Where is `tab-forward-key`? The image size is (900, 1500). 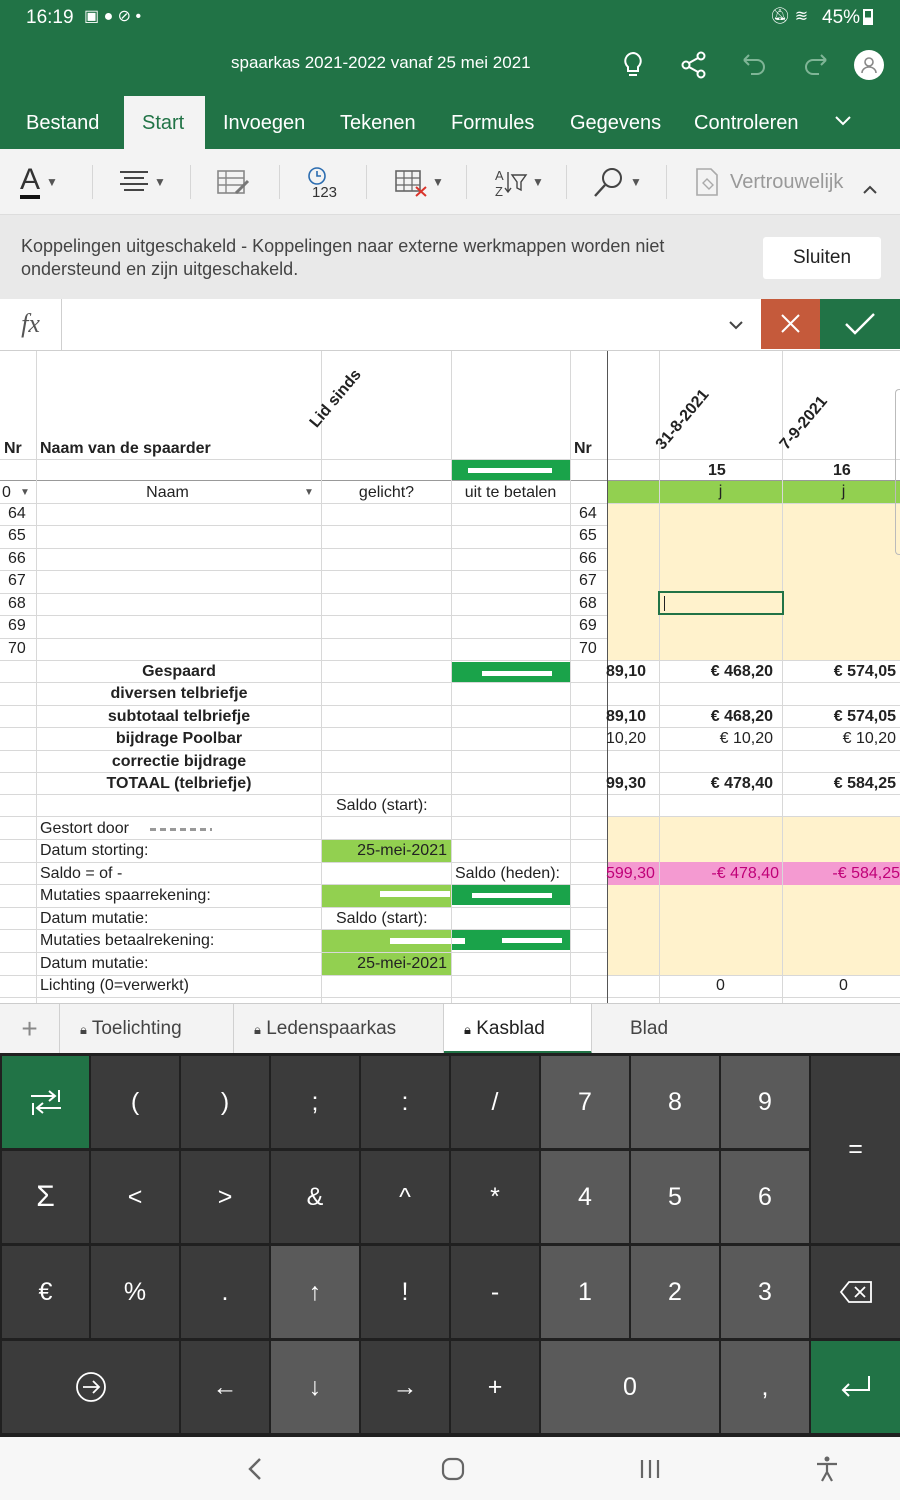 tab-forward-key is located at coordinates (90, 1387).